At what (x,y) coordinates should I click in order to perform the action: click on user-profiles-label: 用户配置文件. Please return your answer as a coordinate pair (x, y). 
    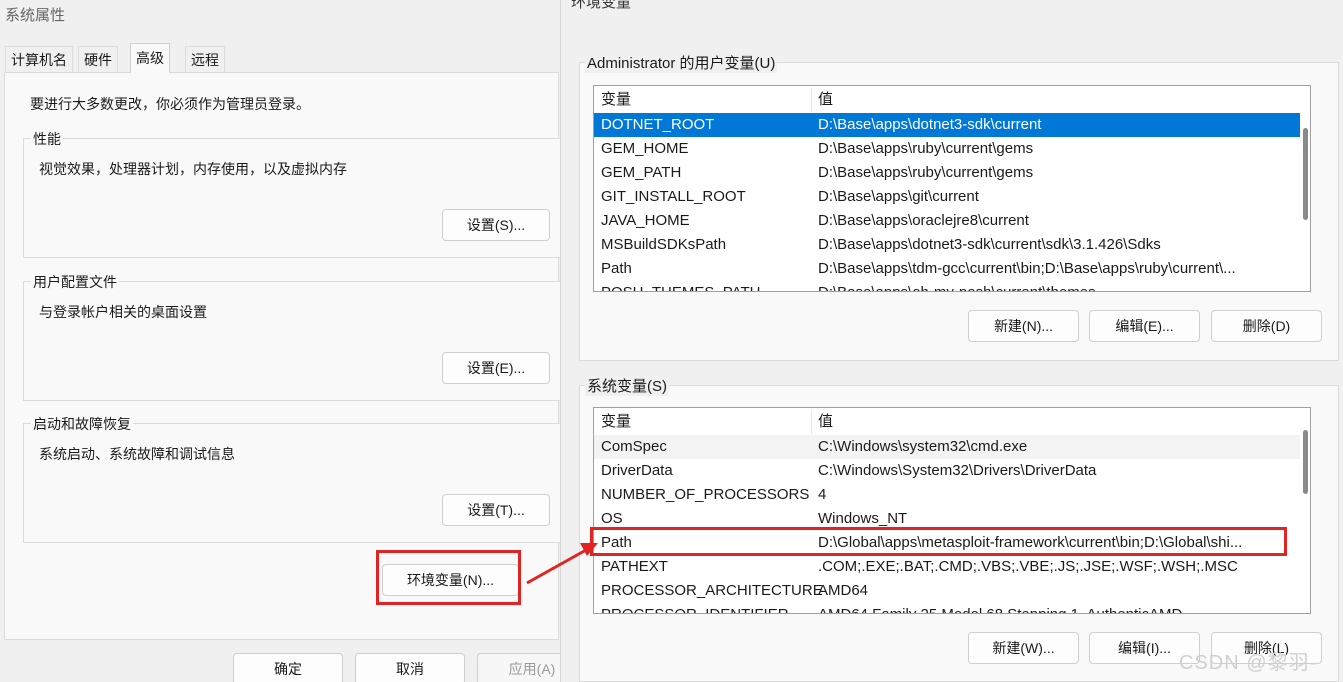
    Looking at the image, I should click on (75, 282).